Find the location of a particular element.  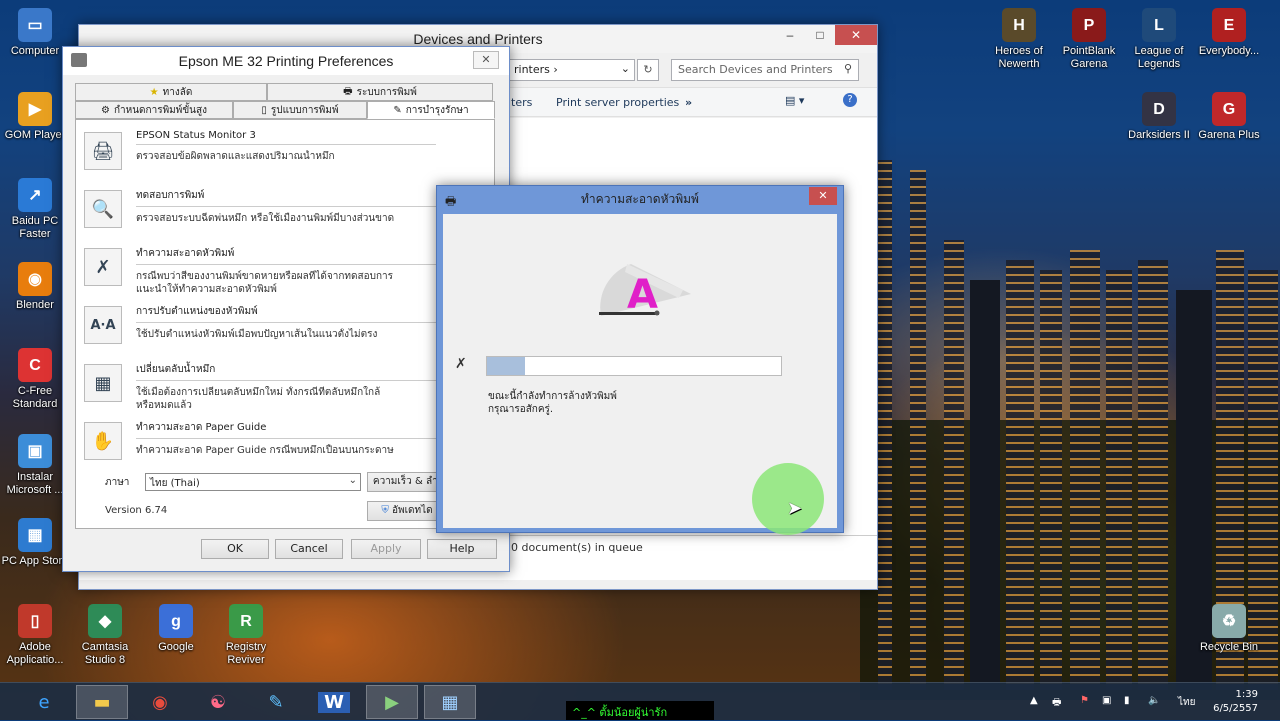

desktop-icon-heroes-of-newerth: H Heroes of Newerth is located at coordinates (1019, 39).